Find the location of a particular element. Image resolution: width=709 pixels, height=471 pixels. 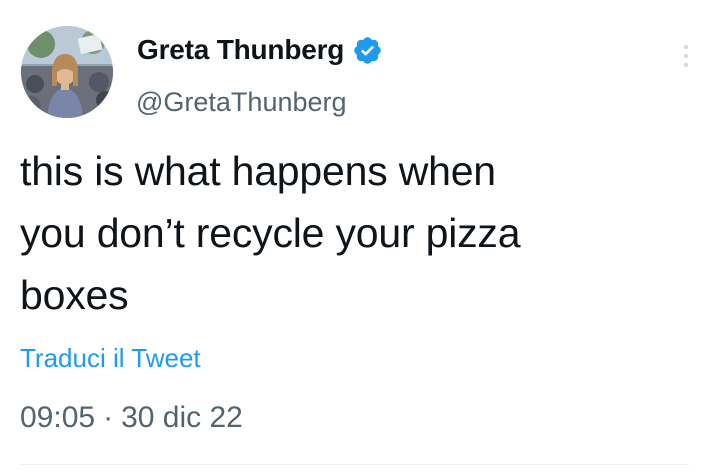

timestamp-row: 09:05 · 30 dic 22 is located at coordinates (131, 418).